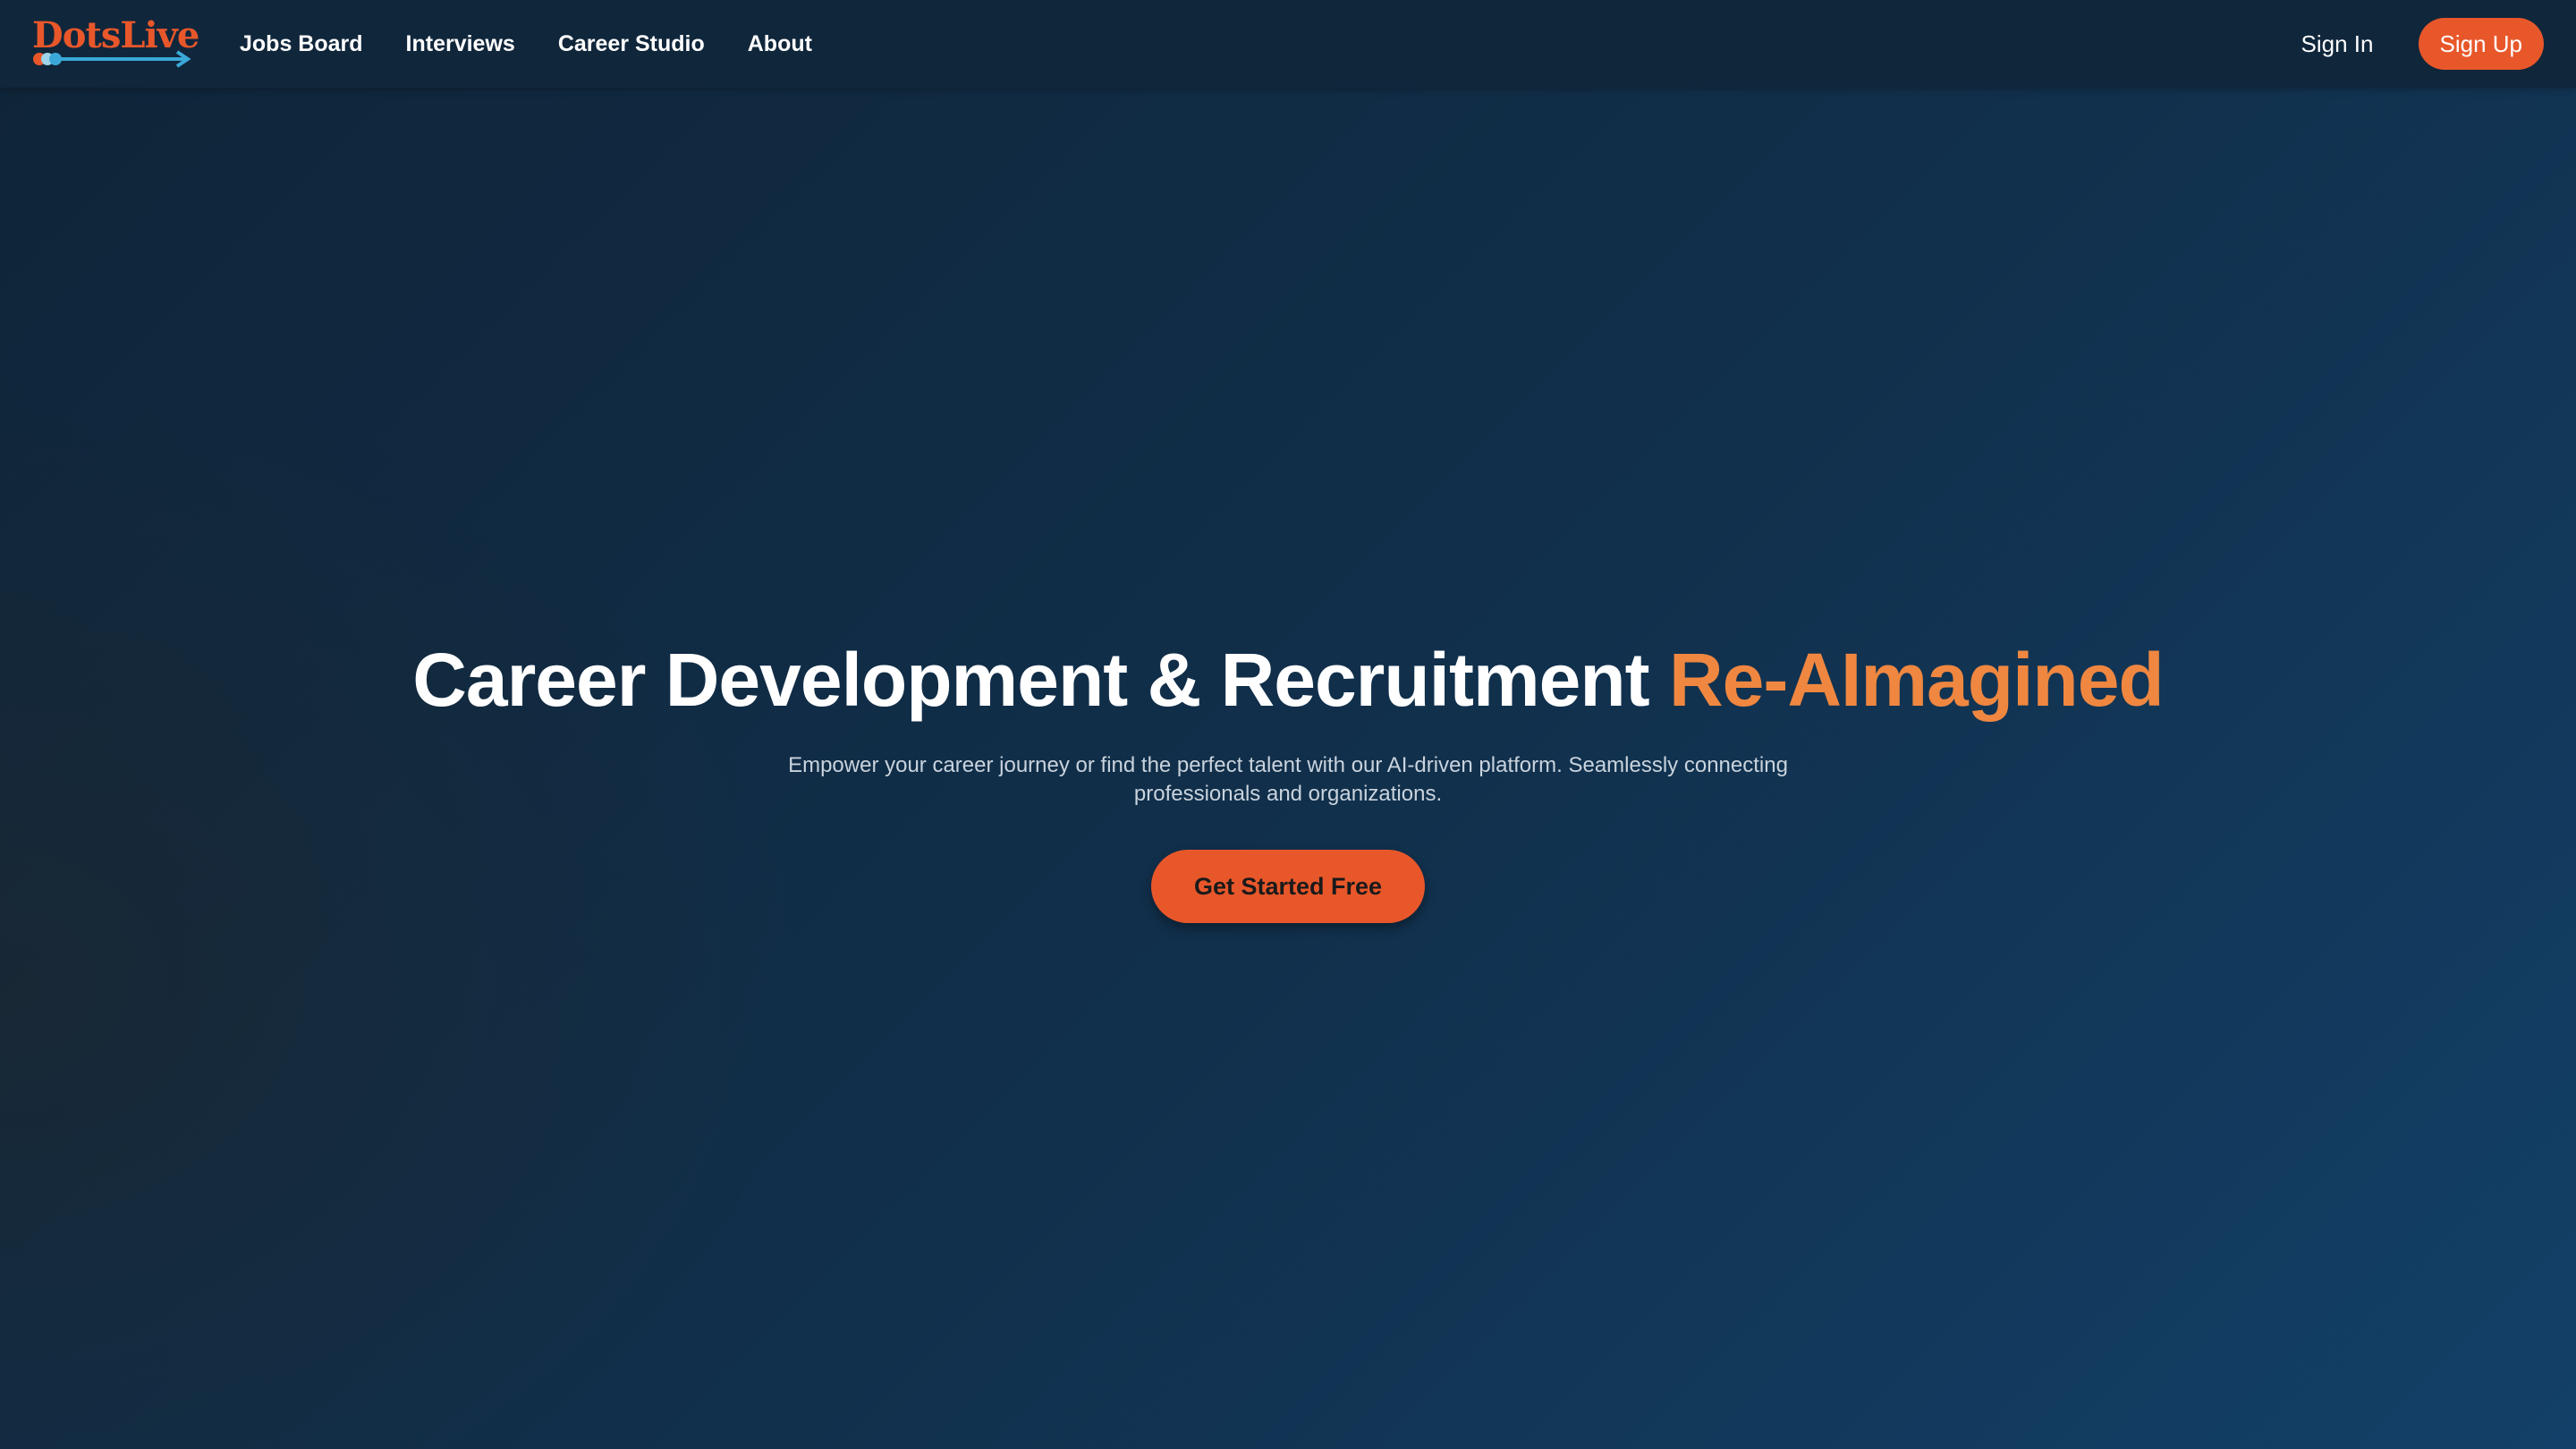  Describe the element at coordinates (1917, 680) in the screenshot. I see `hero-title-accent: Re-AImagined` at that location.